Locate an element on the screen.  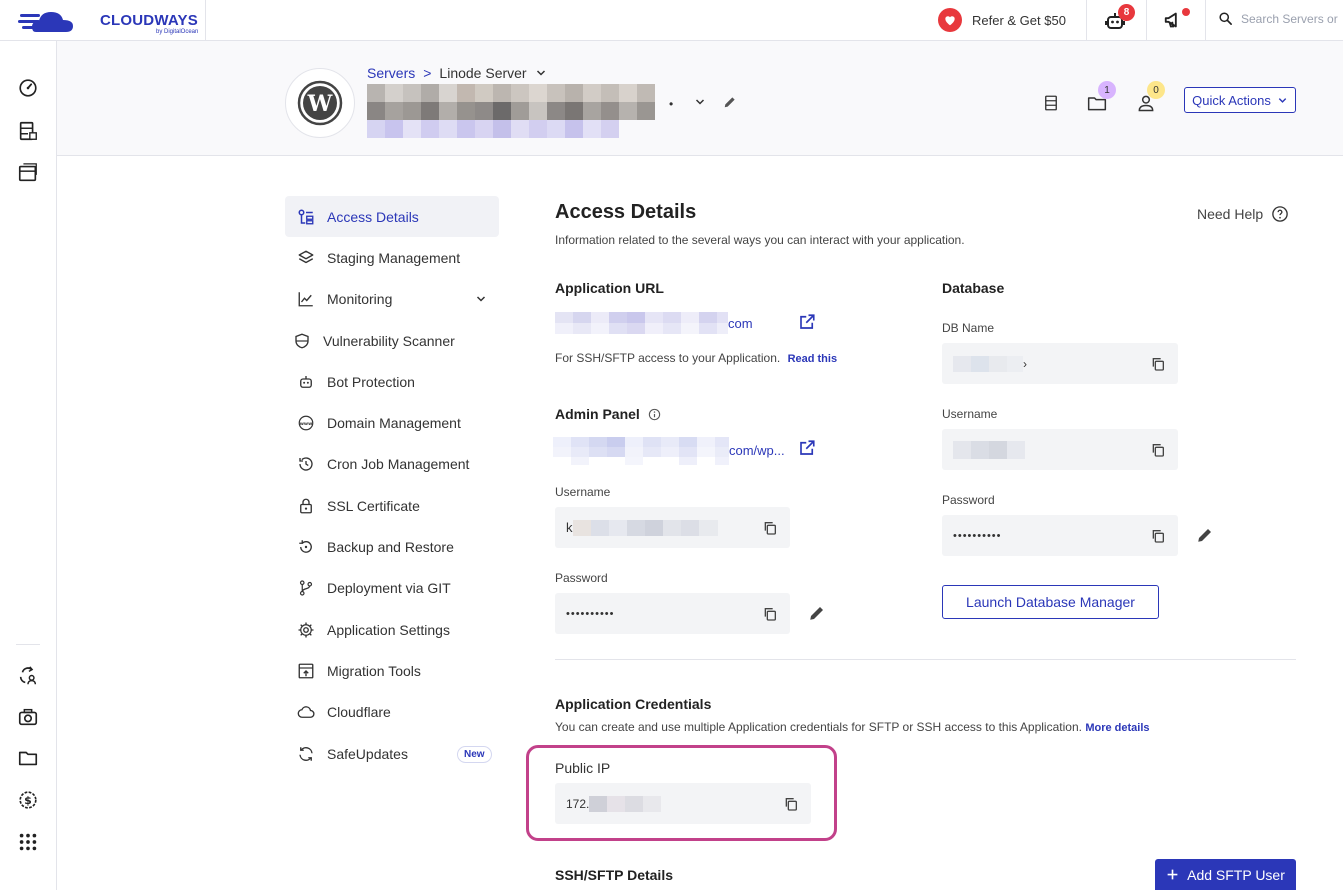
applications-icon is located at coordinates (28, 173).